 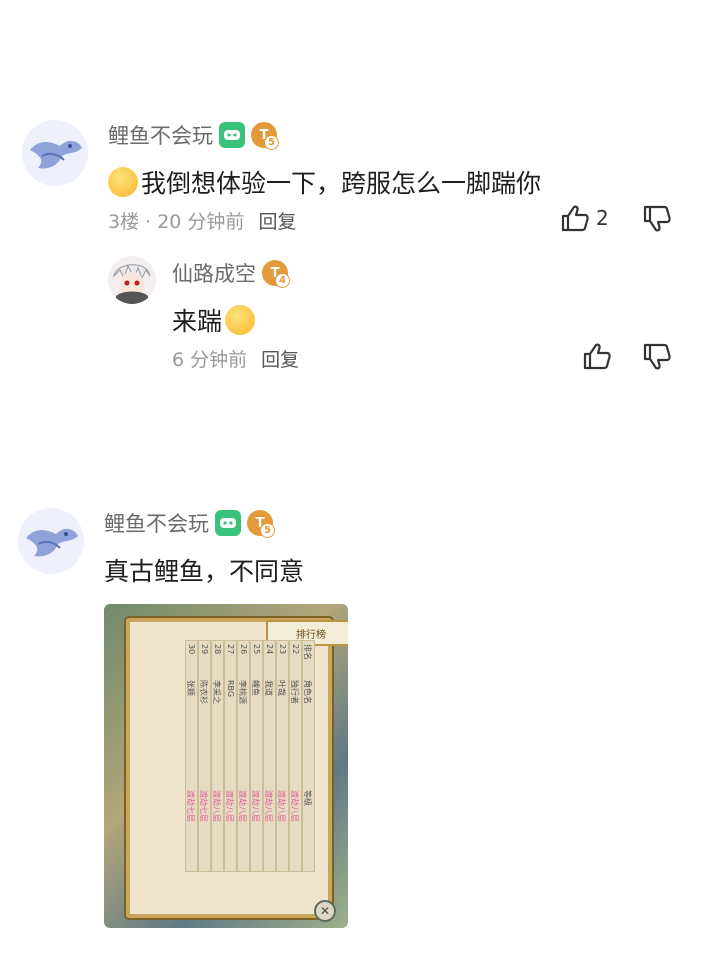 I want to click on ranking-cell: 29, so click(x=204, y=649).